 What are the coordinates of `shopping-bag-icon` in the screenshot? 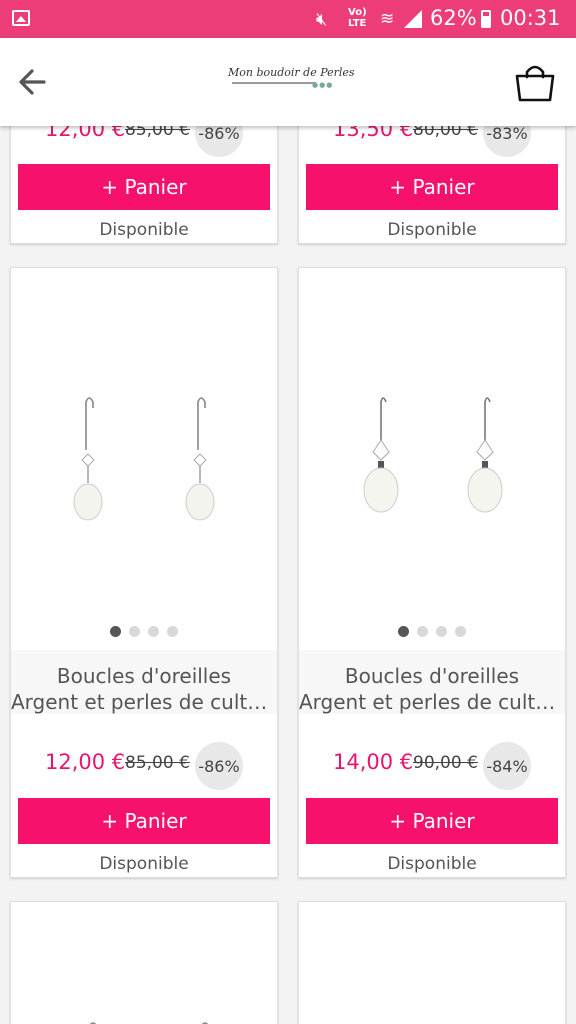 It's located at (535, 83).